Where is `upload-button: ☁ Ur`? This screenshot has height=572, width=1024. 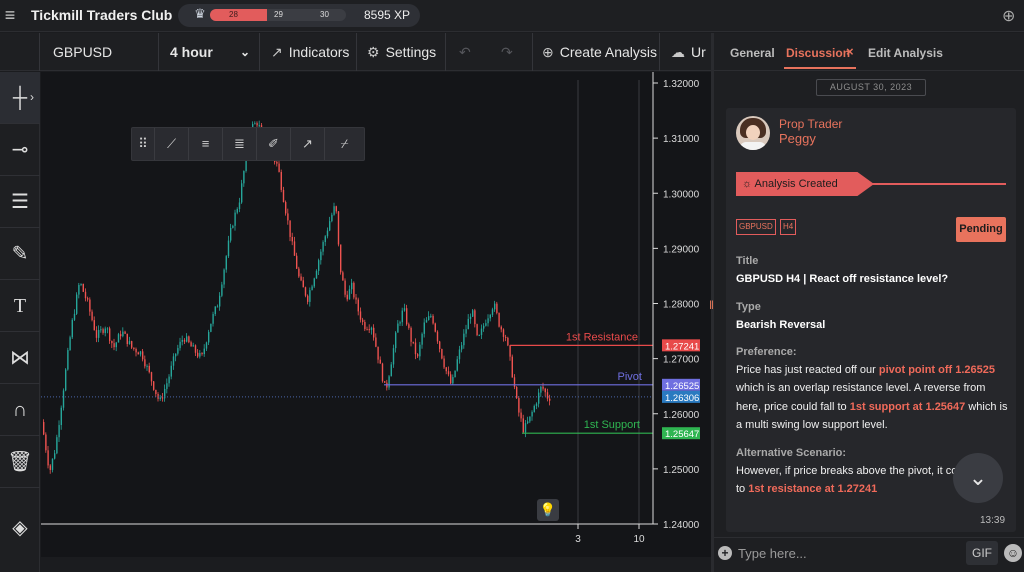 upload-button: ☁ Ur is located at coordinates (686, 52).